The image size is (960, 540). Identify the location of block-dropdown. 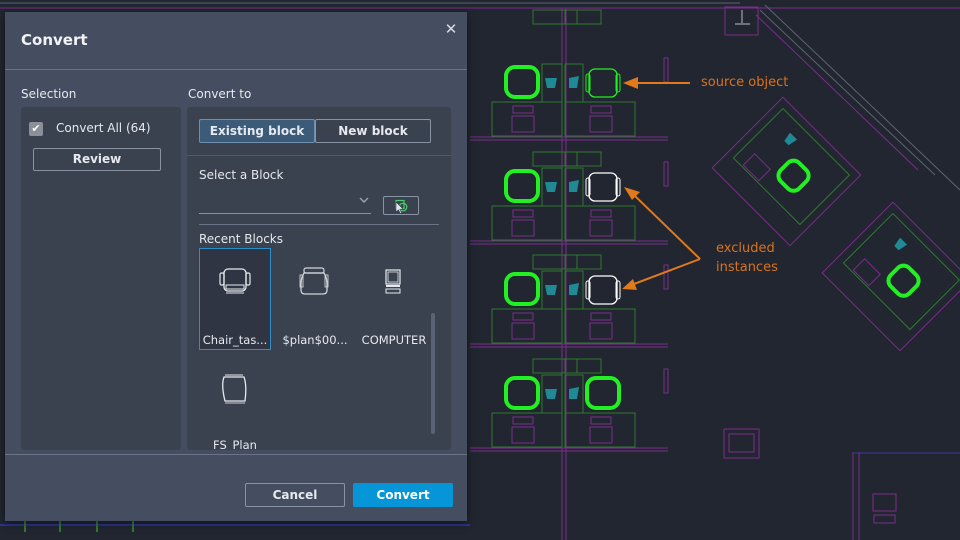
(285, 203).